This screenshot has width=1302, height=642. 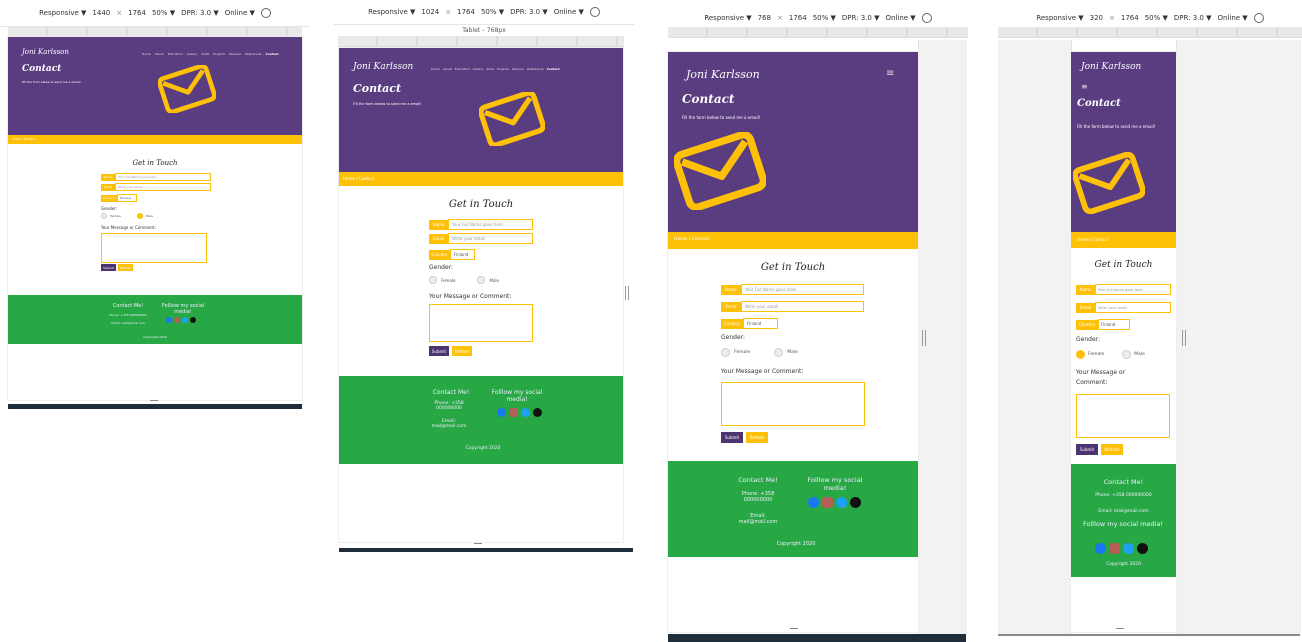 What do you see at coordinates (272, 54) in the screenshot?
I see `nav-contact: Contact` at bounding box center [272, 54].